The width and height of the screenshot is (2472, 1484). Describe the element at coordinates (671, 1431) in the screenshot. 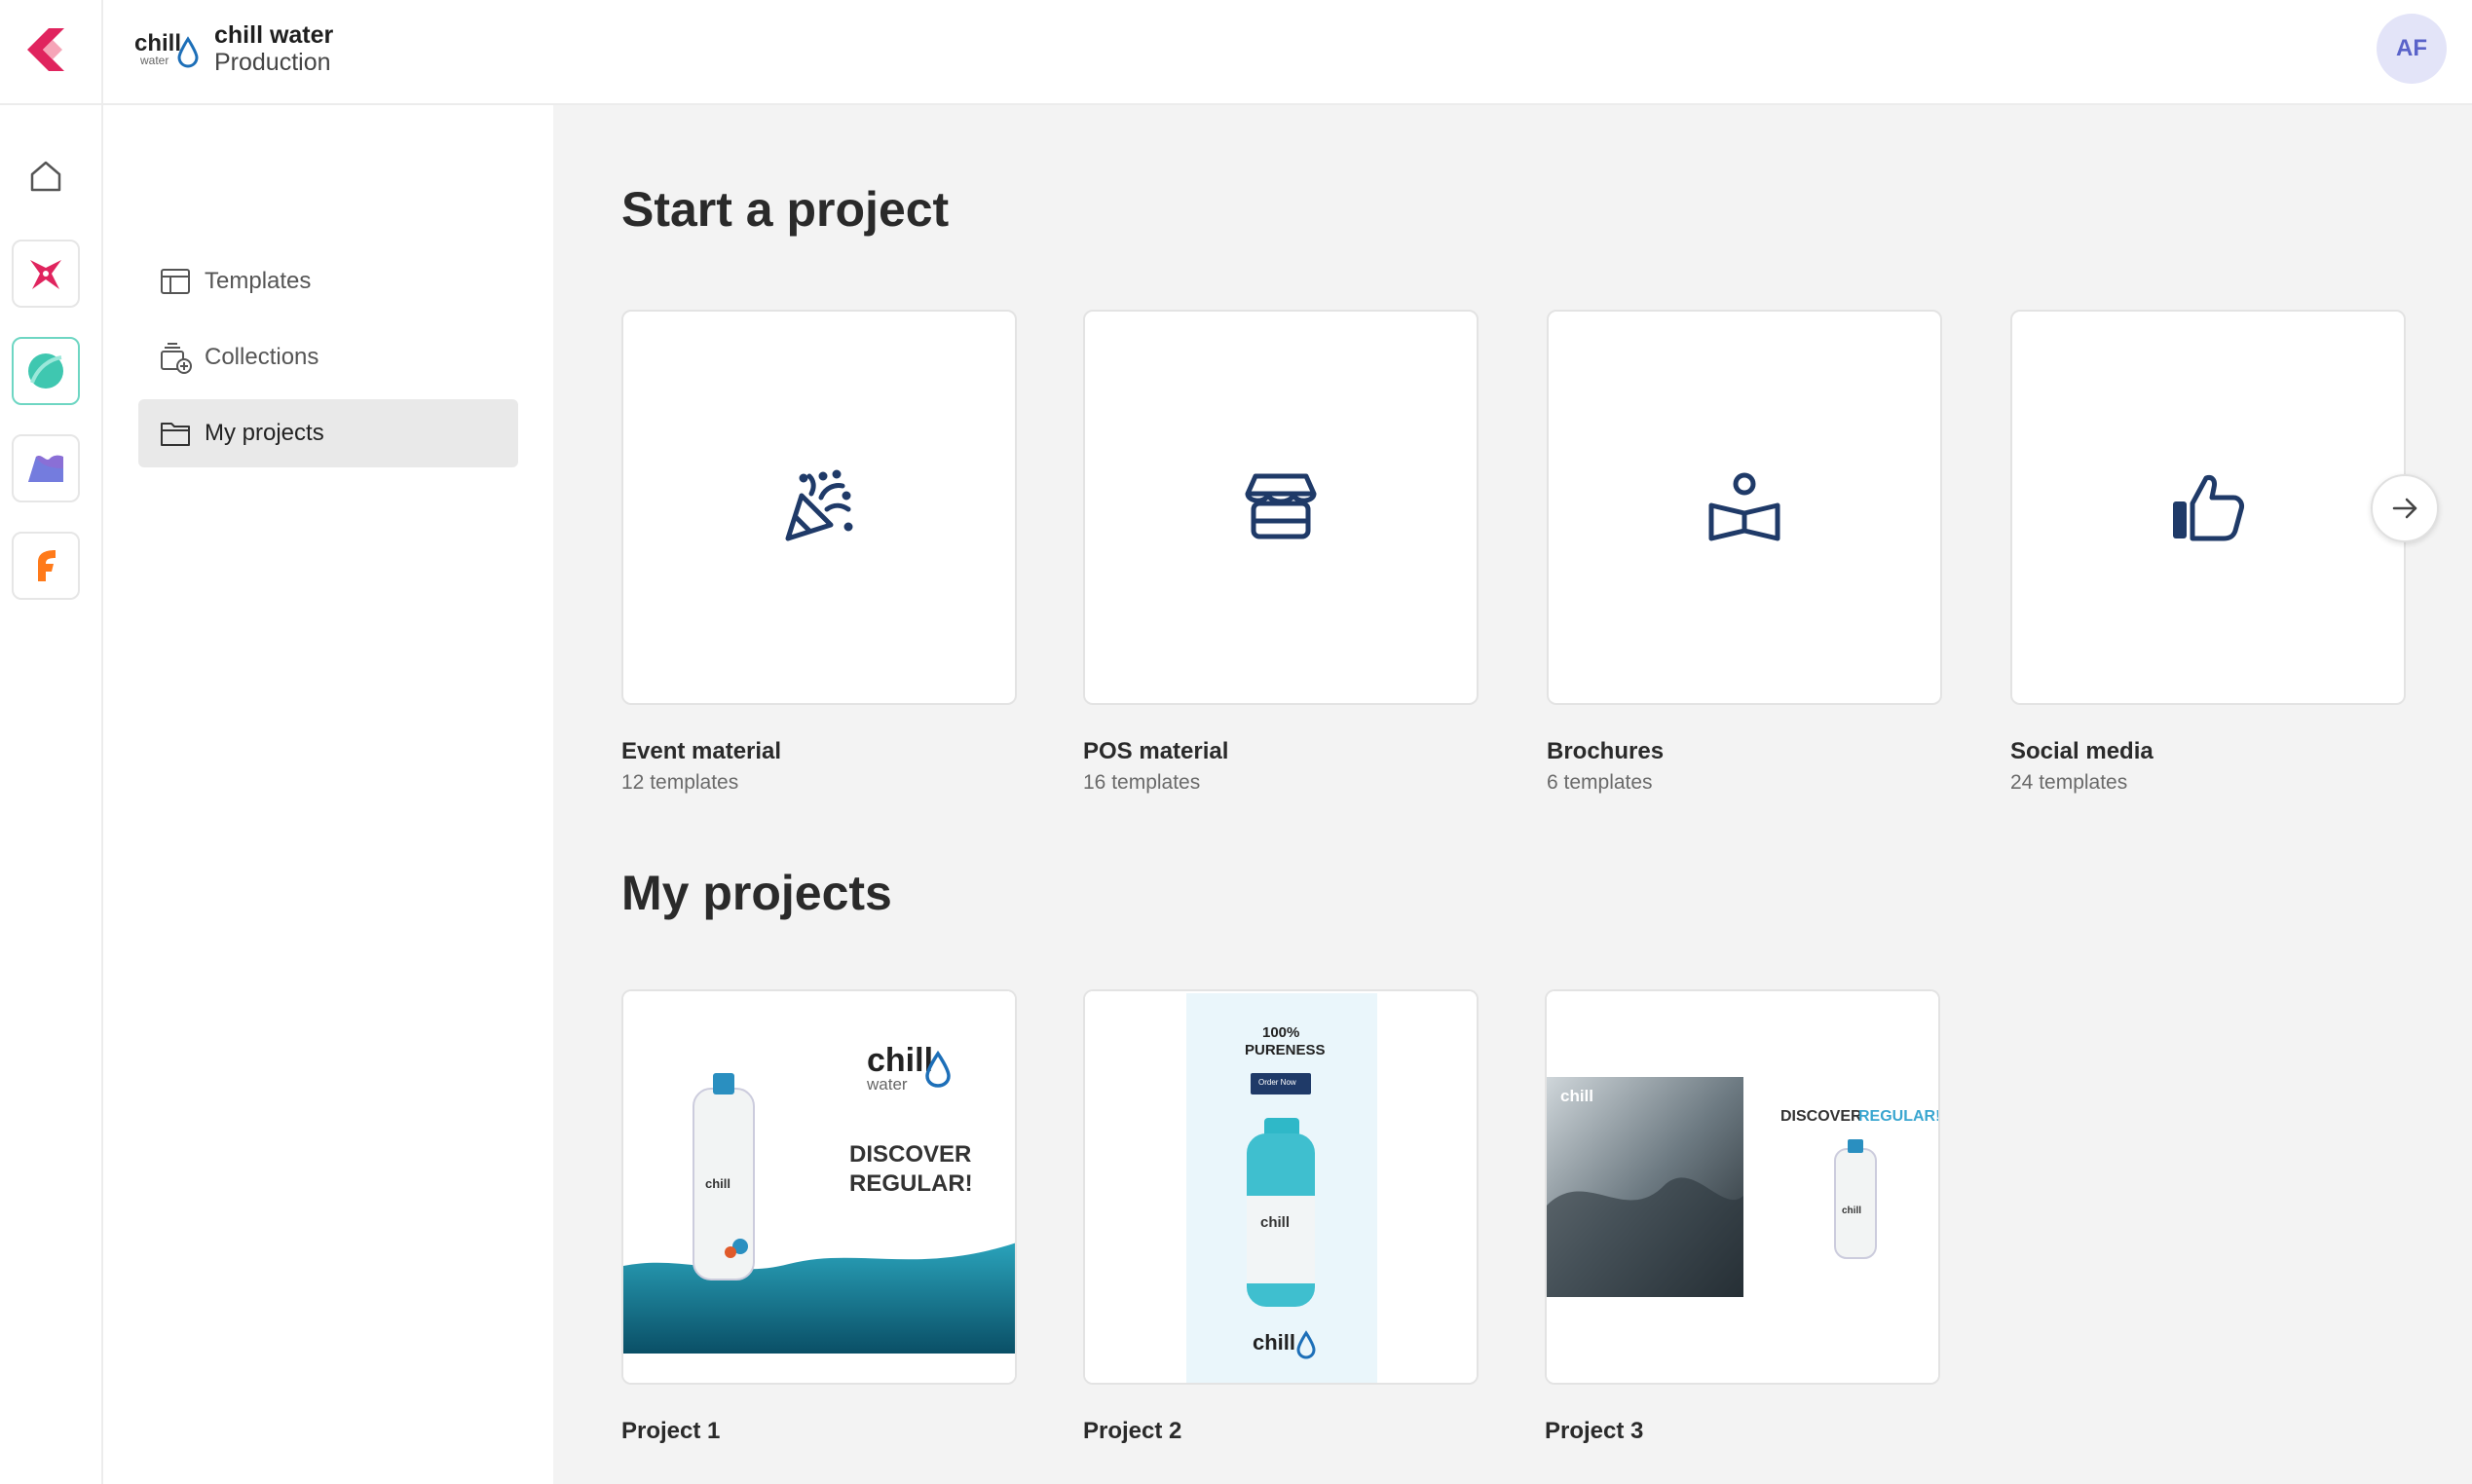

I see `project-label: Project 1` at that location.